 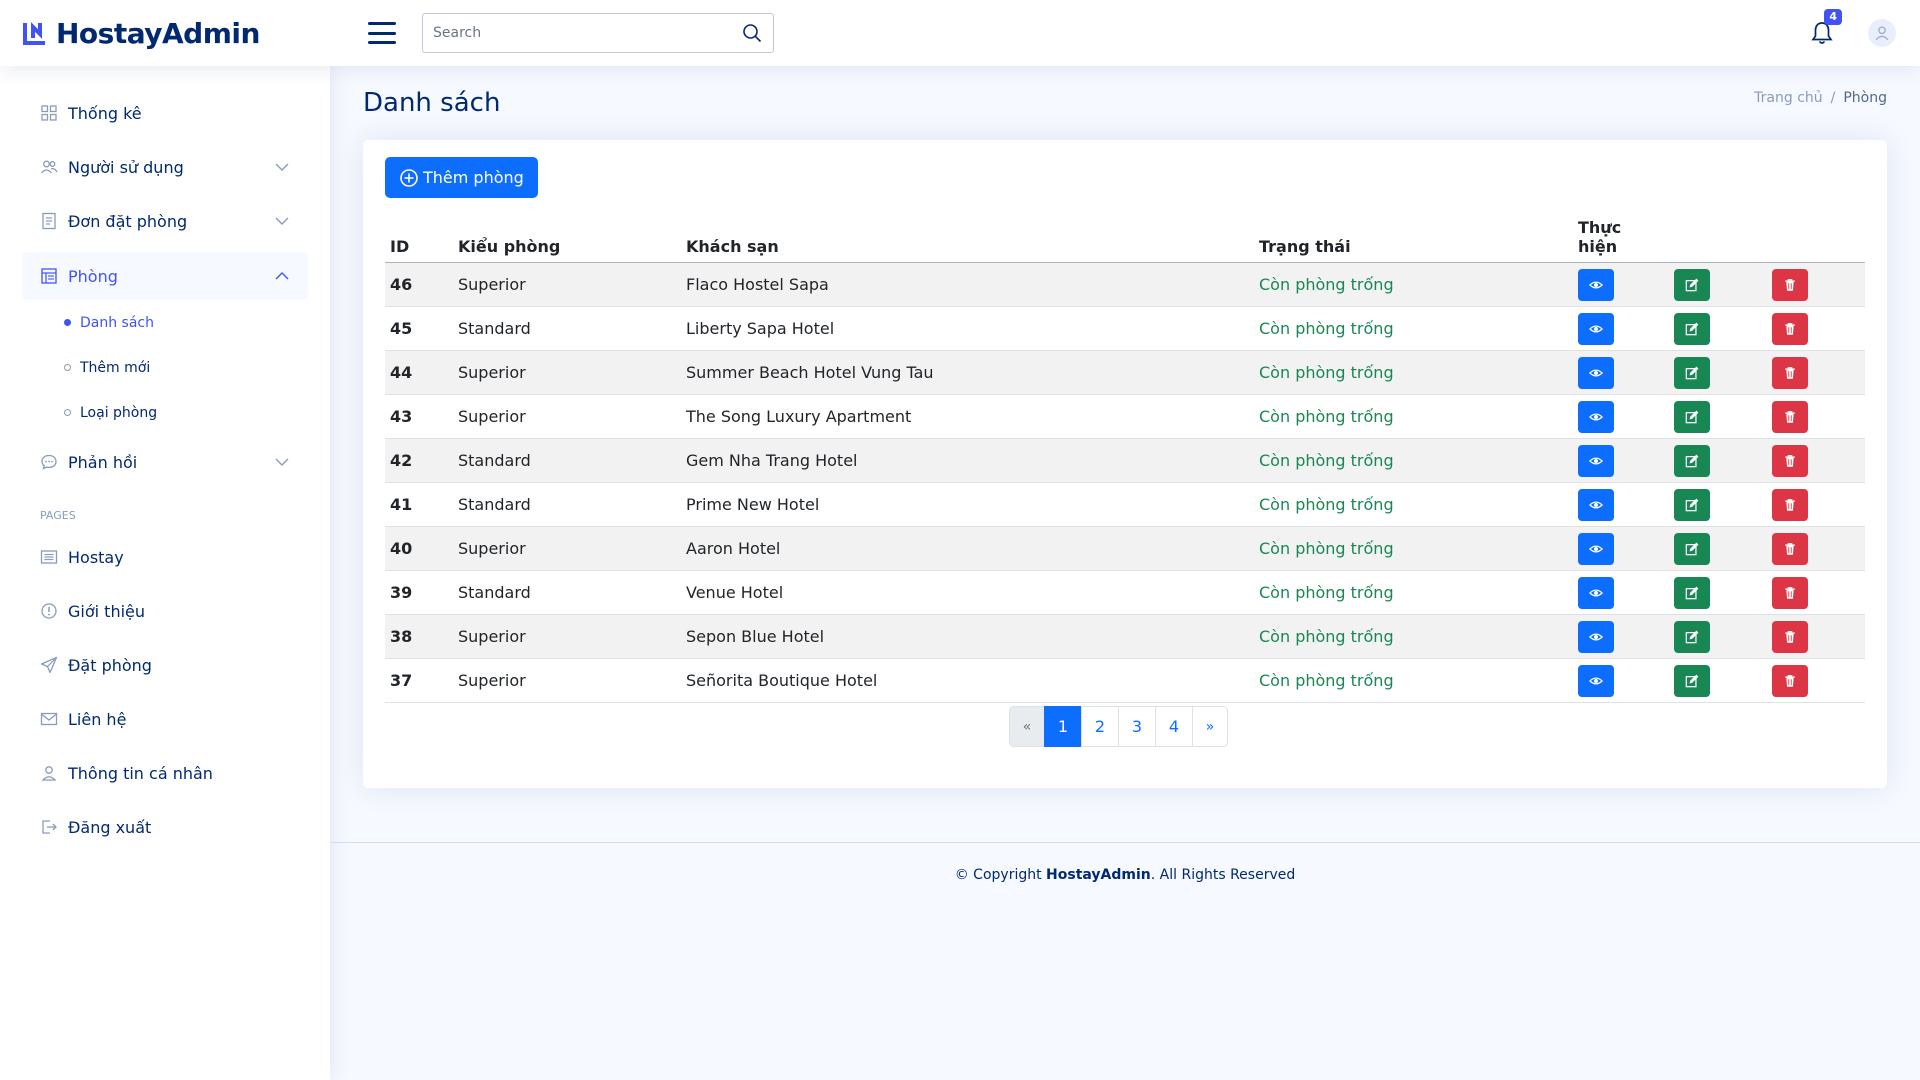 What do you see at coordinates (752, 33) in the screenshot?
I see `search-icon` at bounding box center [752, 33].